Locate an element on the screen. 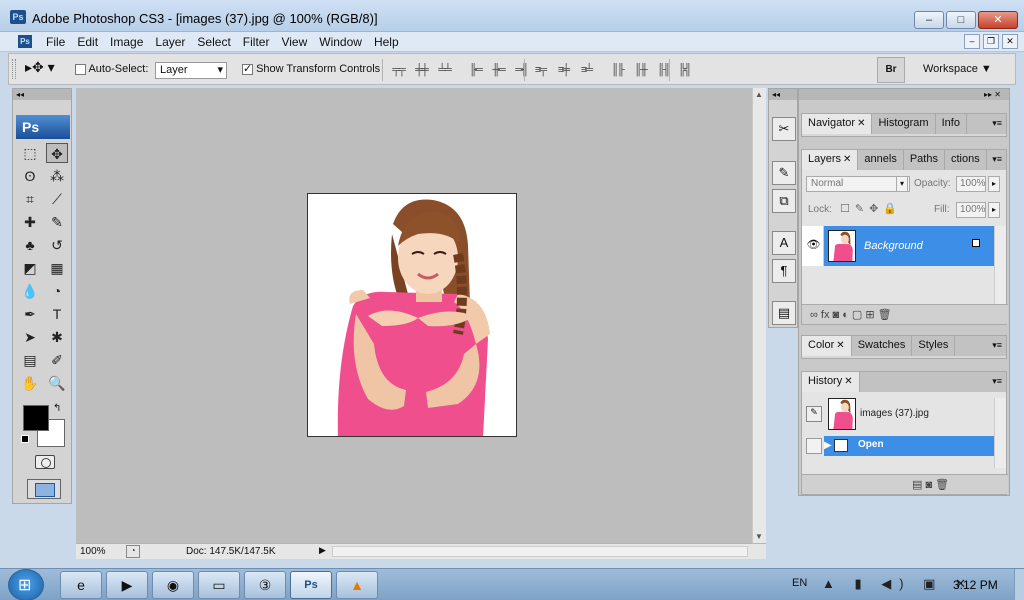 The image size is (1024, 600). doc-restore-button: ❐ is located at coordinates (991, 41).